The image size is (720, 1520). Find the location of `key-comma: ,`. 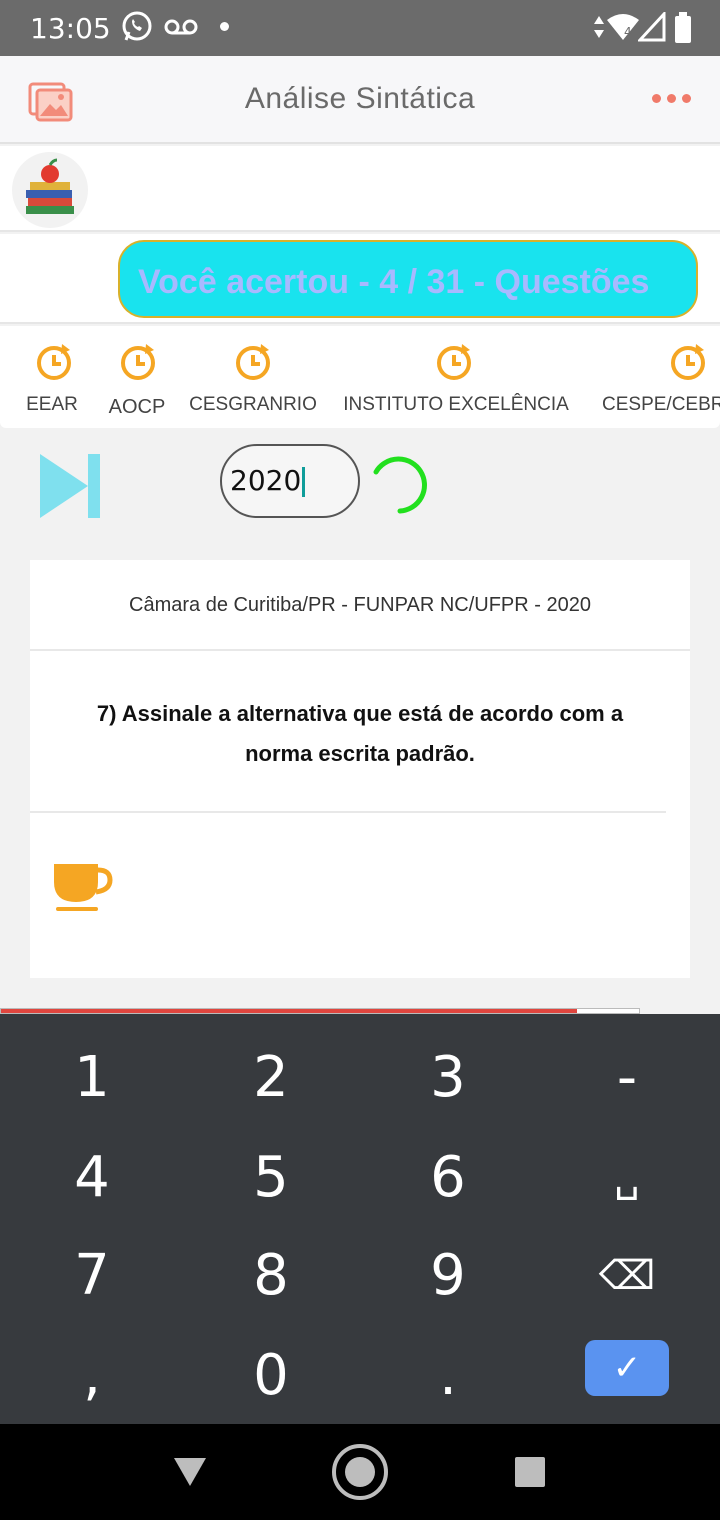

key-comma: , is located at coordinates (92, 1376).